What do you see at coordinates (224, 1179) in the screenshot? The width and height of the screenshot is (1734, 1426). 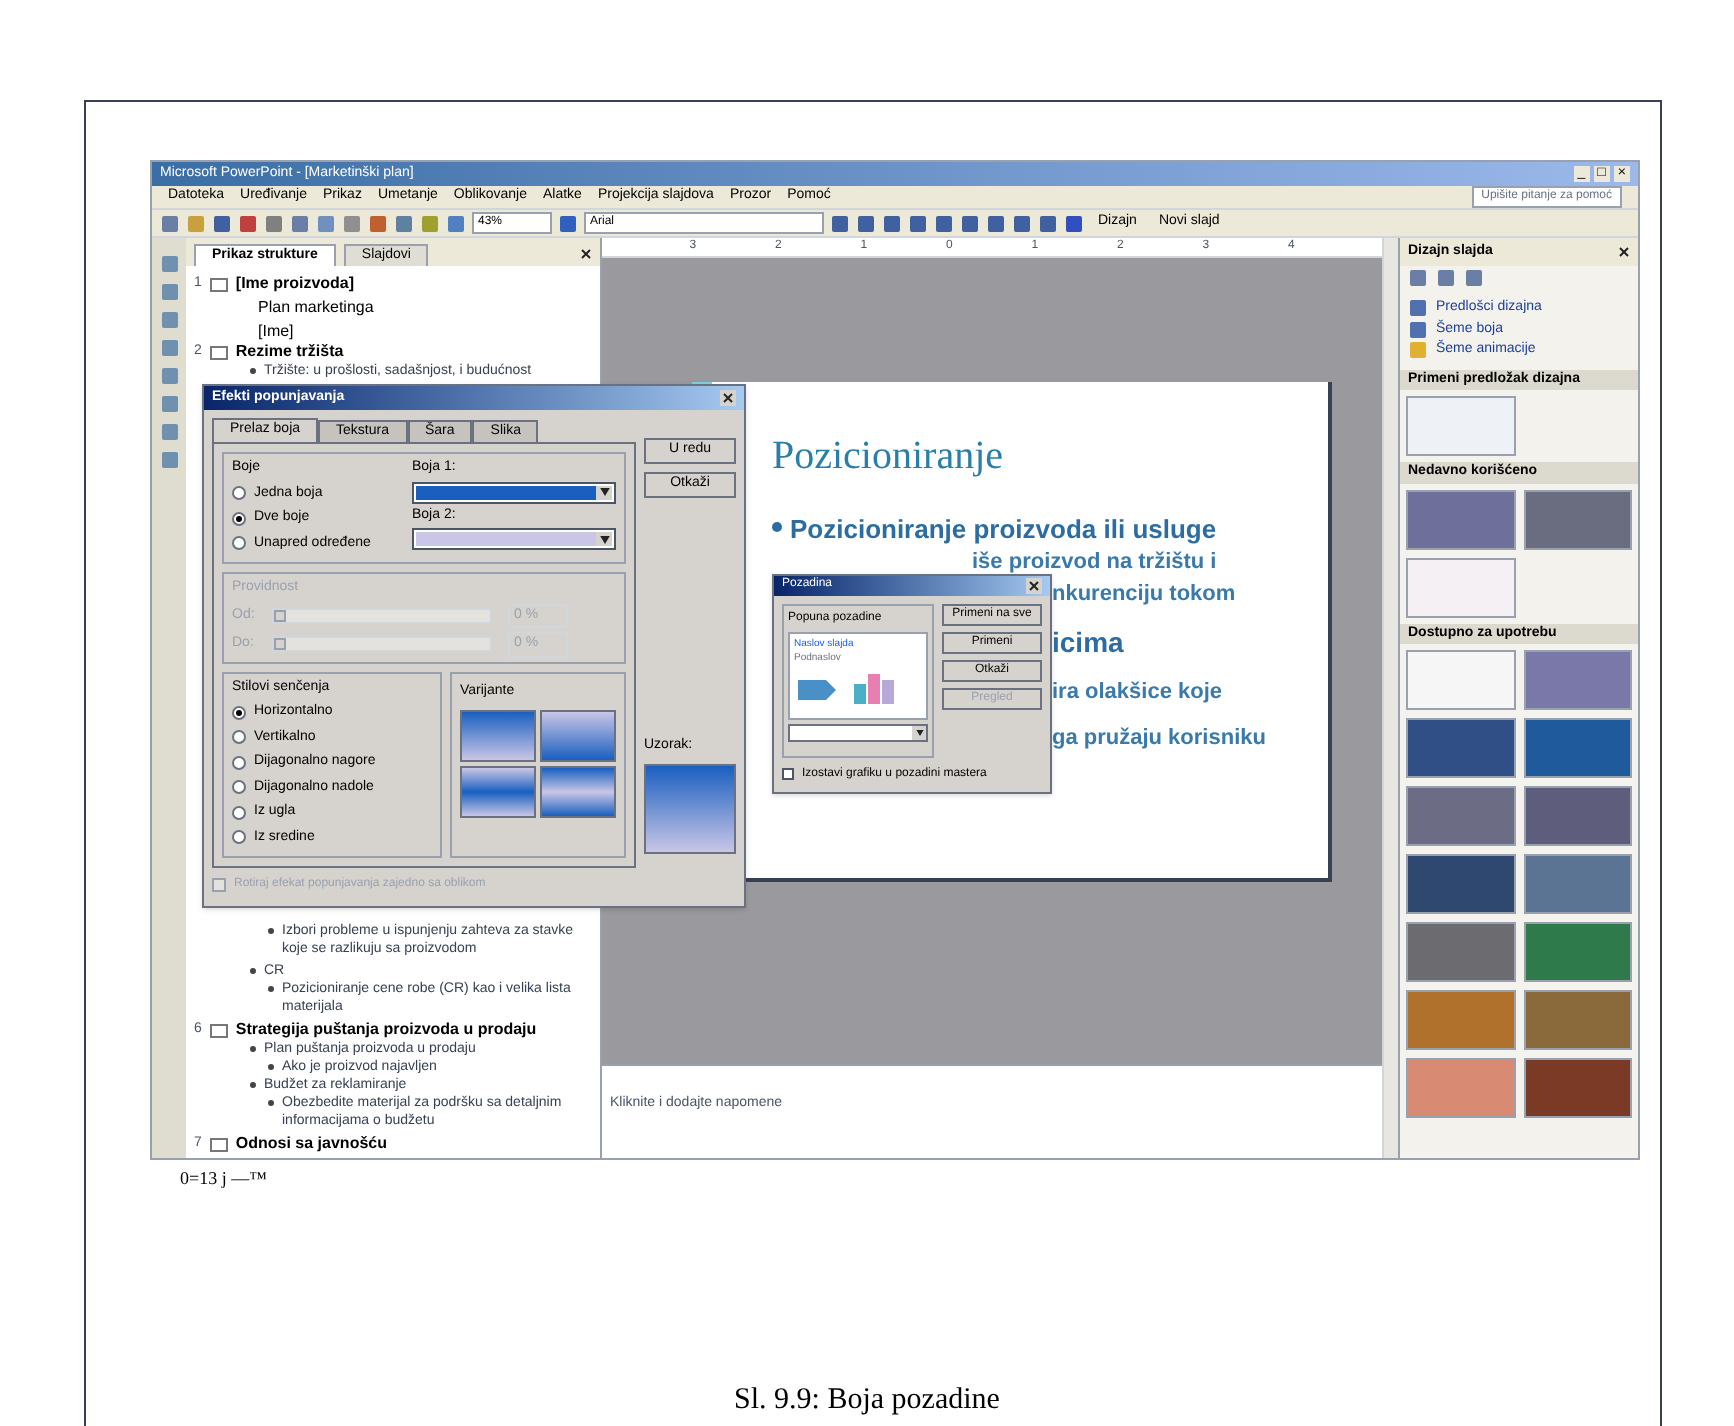 I see `scan-text: 0=13 j —™` at bounding box center [224, 1179].